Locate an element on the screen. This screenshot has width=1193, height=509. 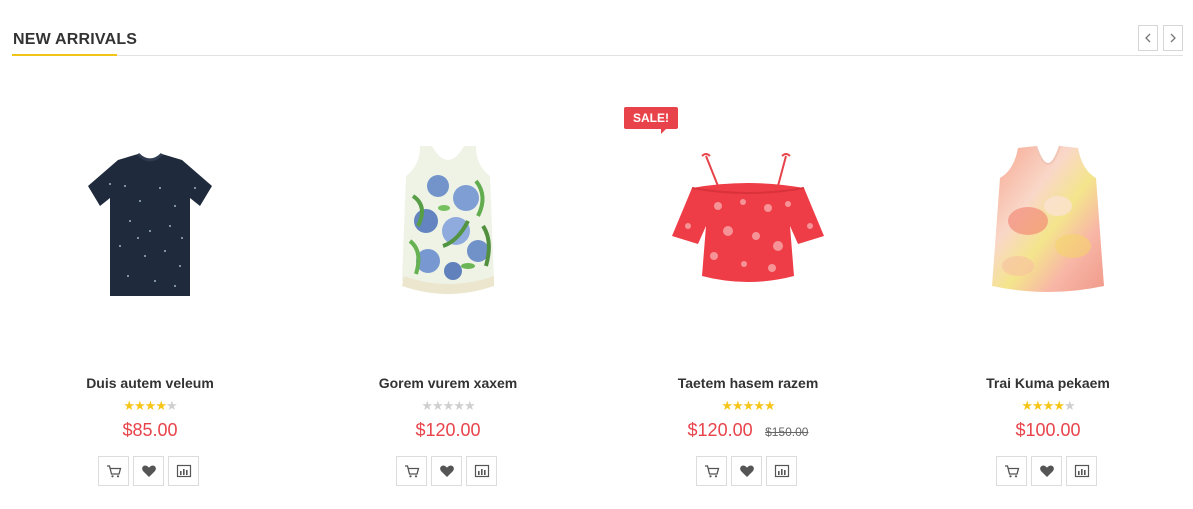
chevron-left-icon is located at coordinates (1148, 38).